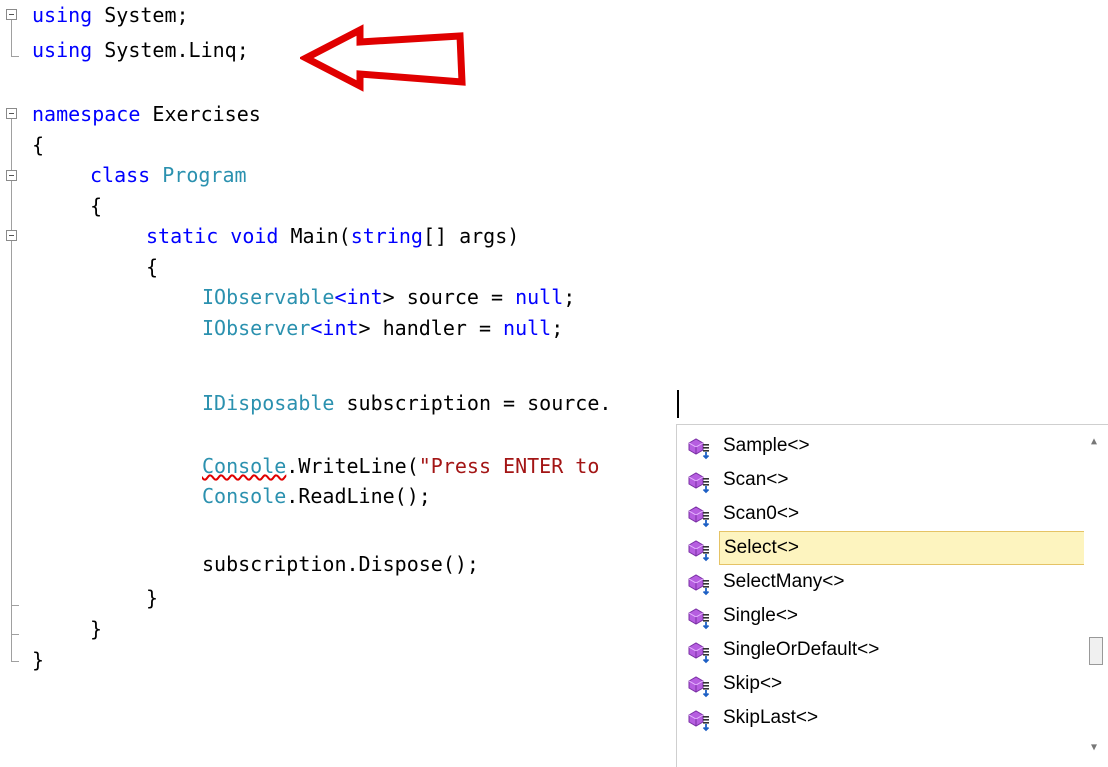  Describe the element at coordinates (152, 598) in the screenshot. I see `code-line-19: }` at that location.